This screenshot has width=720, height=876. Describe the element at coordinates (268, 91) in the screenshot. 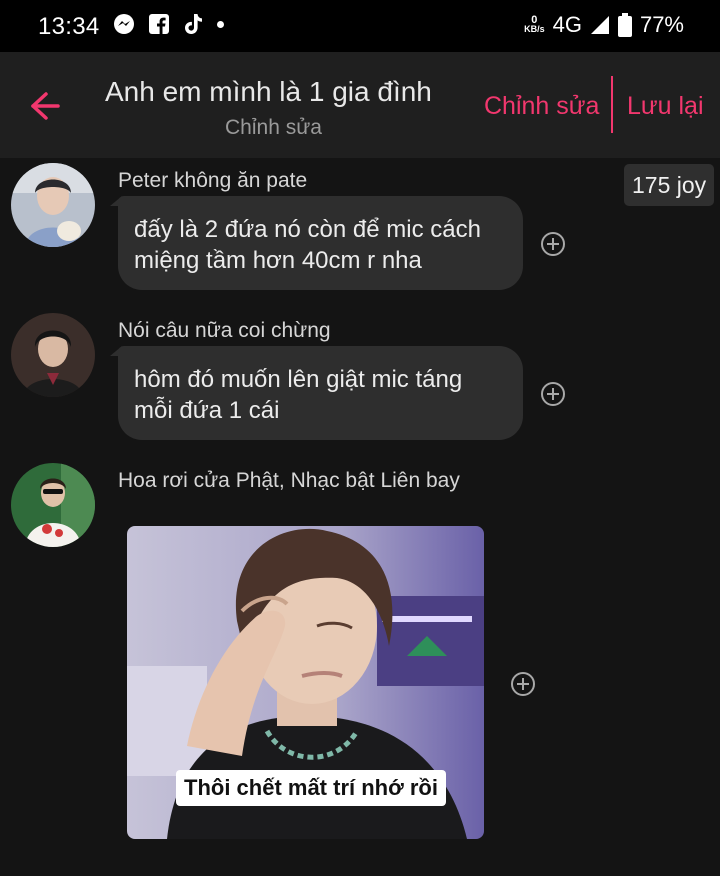

I see `page-title: Anh em mình là 1 gia đình` at that location.